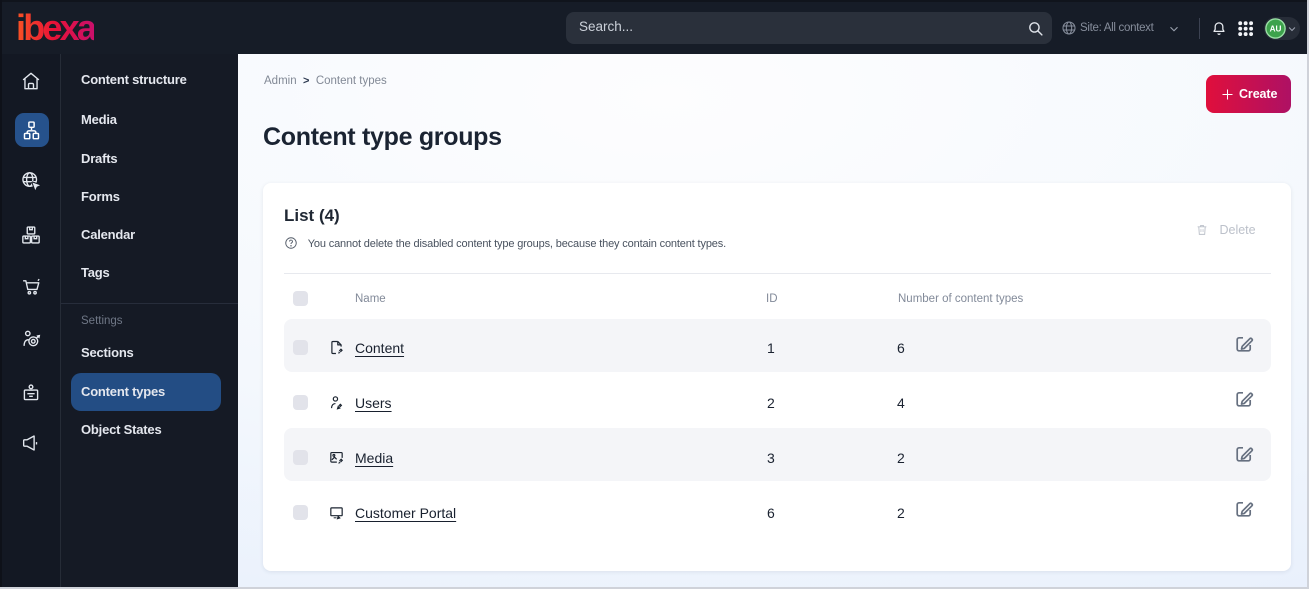  What do you see at coordinates (1276, 29) in the screenshot?
I see `svg-text: AU` at bounding box center [1276, 29].